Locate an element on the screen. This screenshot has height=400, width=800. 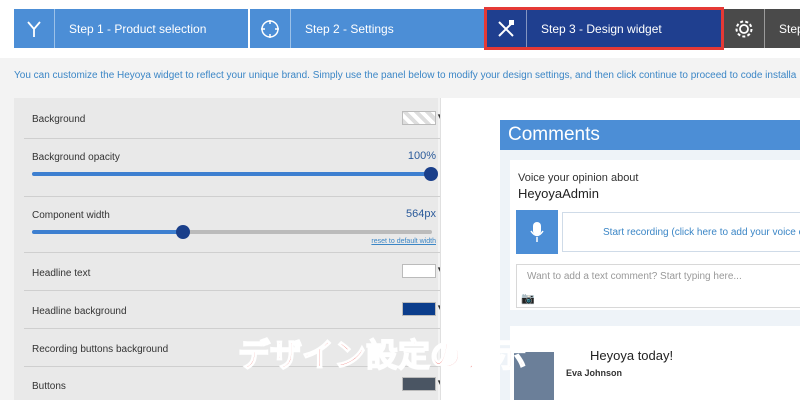
step-design-widget: Step 3 - Design widget is located at coordinates (604, 28).